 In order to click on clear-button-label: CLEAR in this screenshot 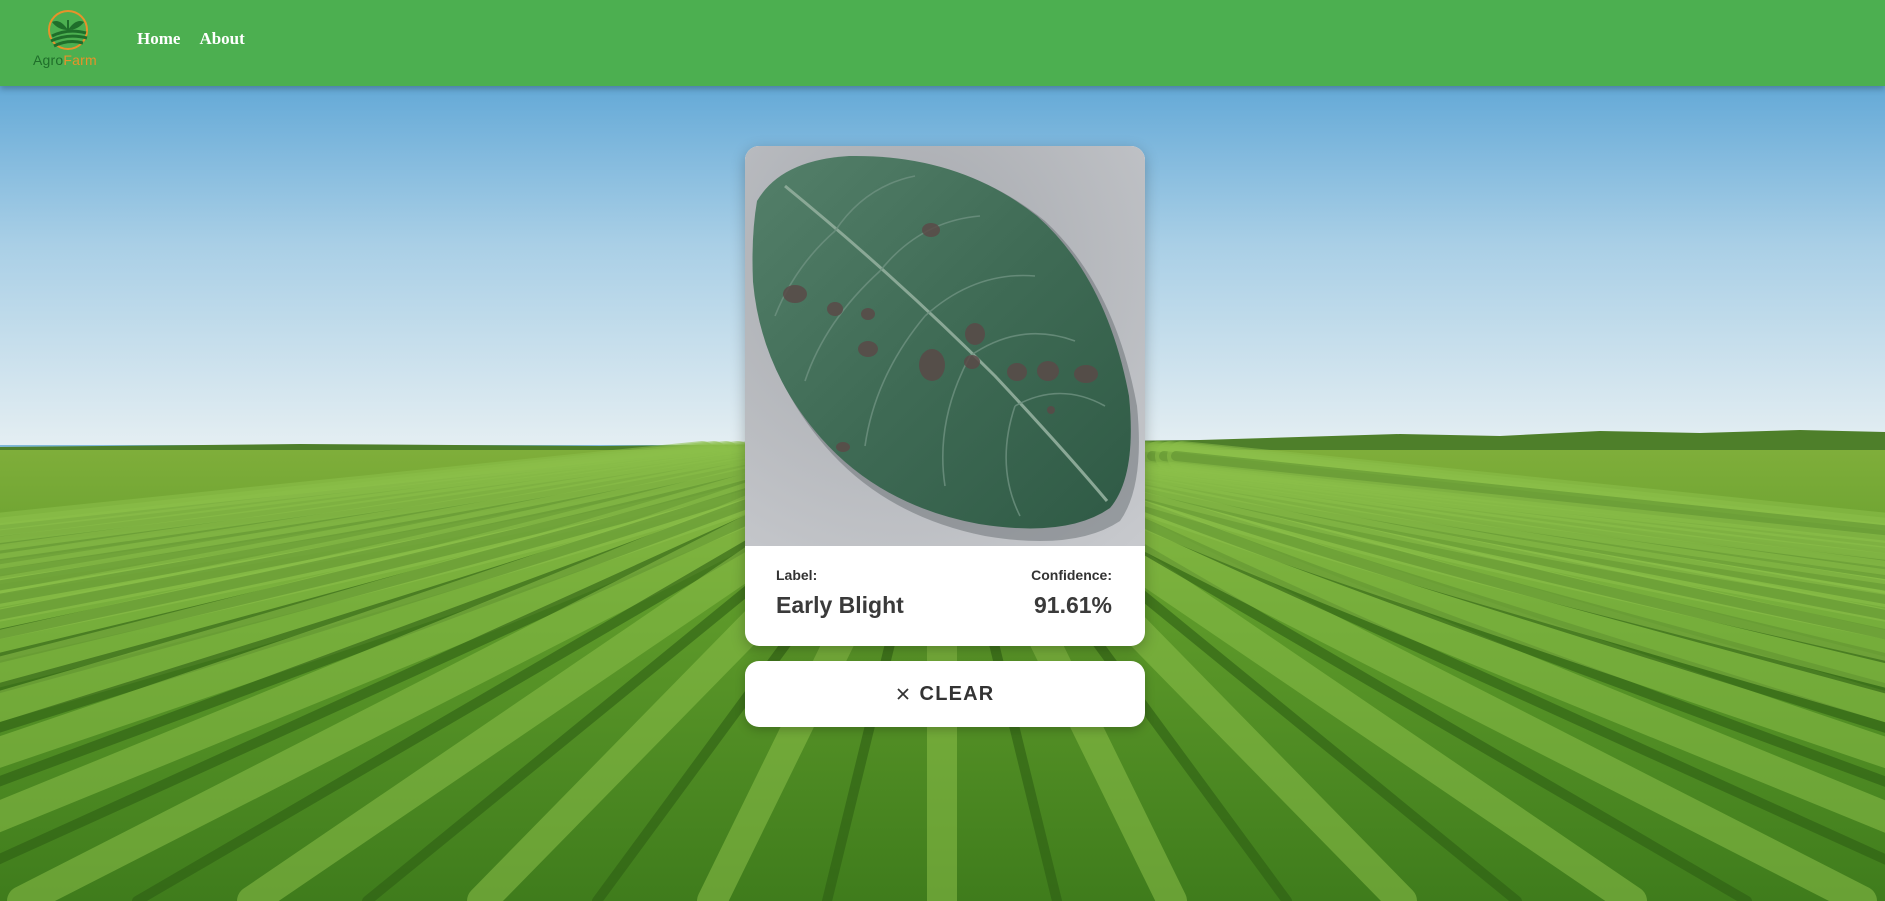, I will do `click(957, 693)`.